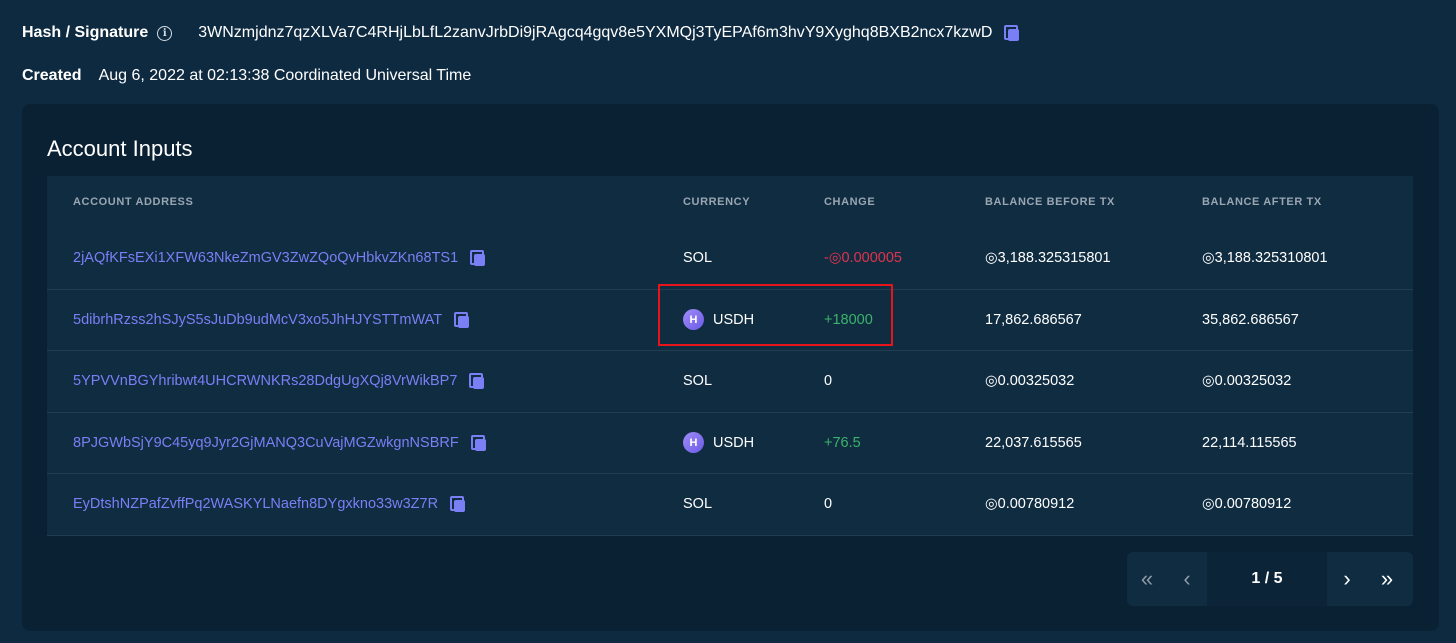  I want to click on balance-after-cell: 35,862.686567, so click(1250, 319).